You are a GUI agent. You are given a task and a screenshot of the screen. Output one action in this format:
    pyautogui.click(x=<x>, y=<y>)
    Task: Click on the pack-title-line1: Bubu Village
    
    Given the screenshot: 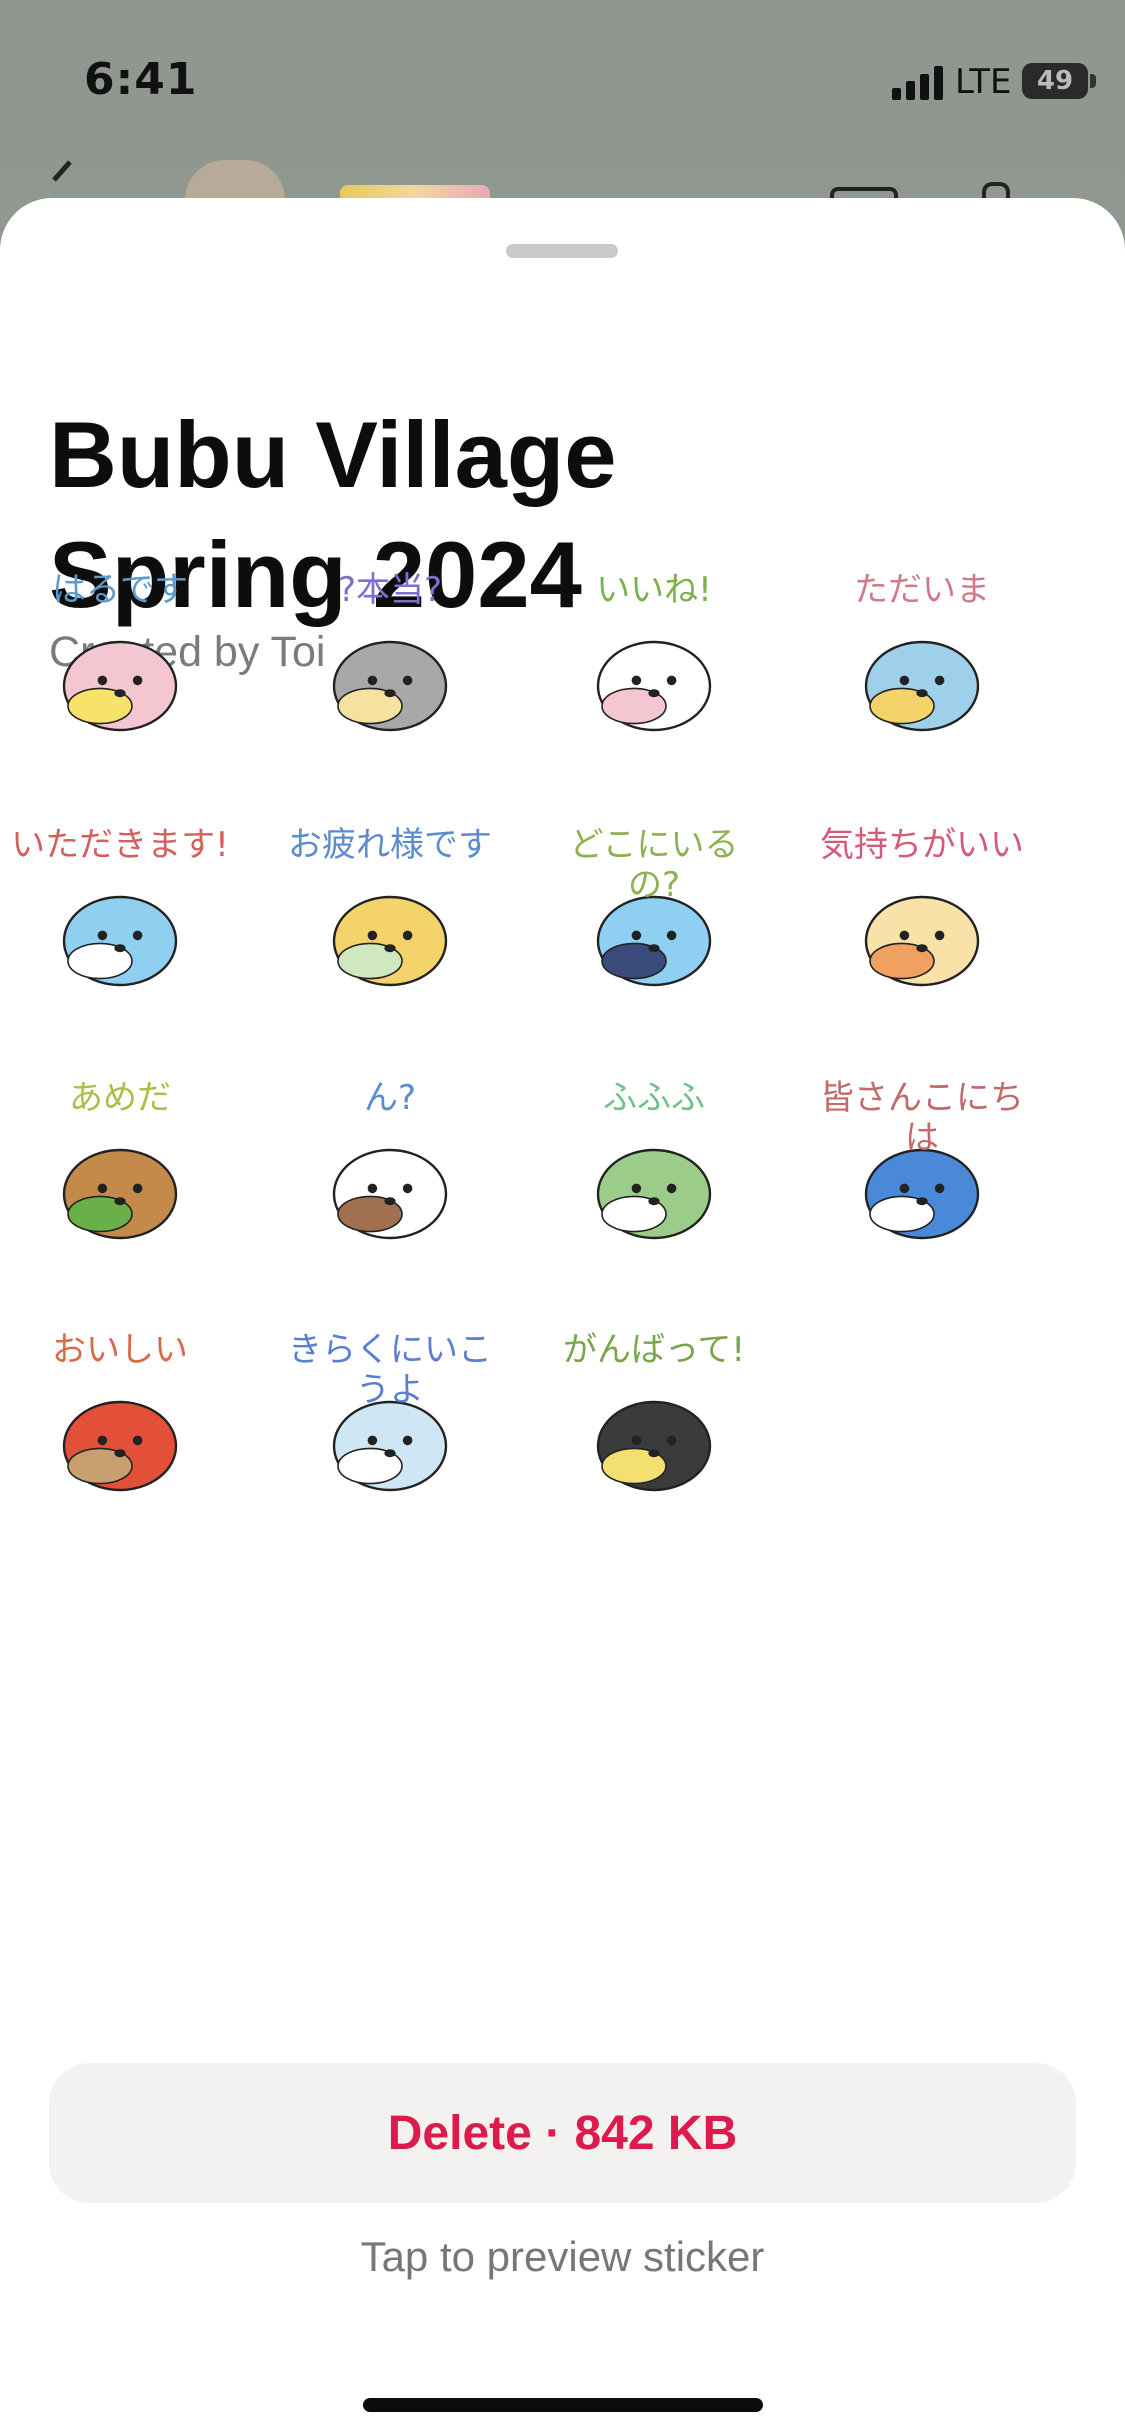 What is the action you would take?
    pyautogui.click(x=333, y=454)
    